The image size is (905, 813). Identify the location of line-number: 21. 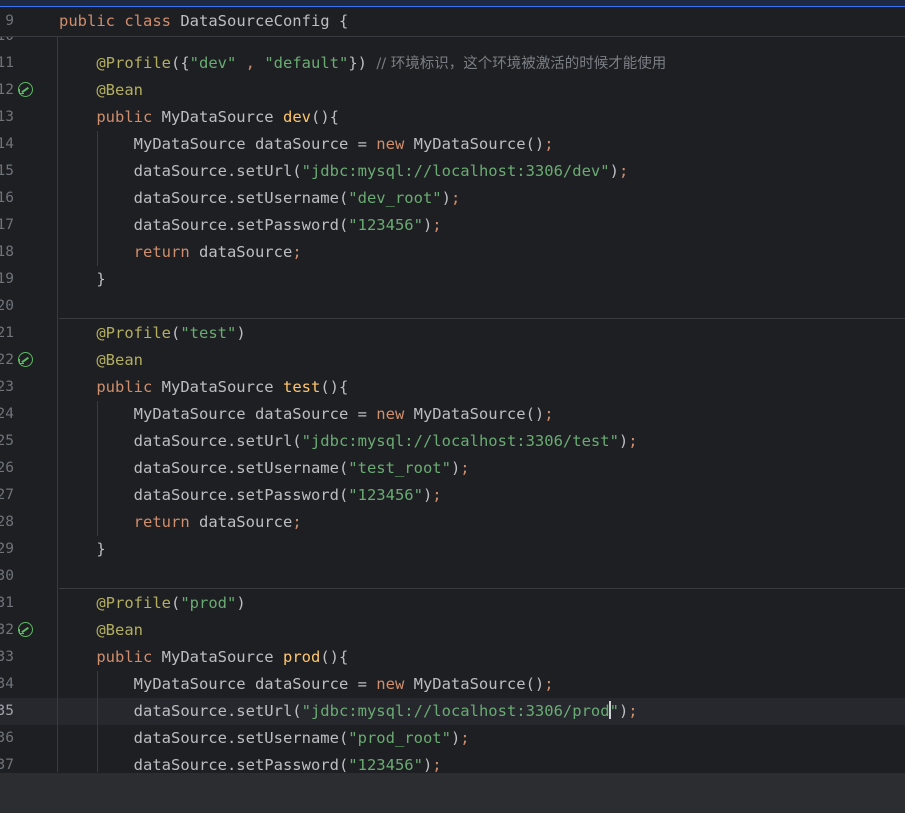
(7, 333).